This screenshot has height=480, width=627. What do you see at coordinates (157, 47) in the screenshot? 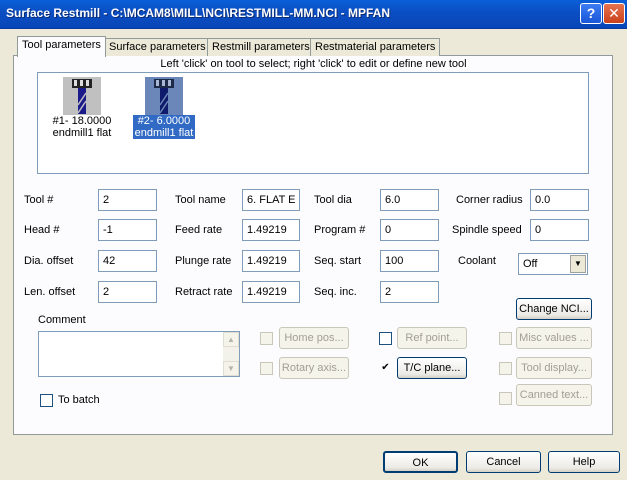
I see `tab-surface-parameters: Surface parameters` at bounding box center [157, 47].